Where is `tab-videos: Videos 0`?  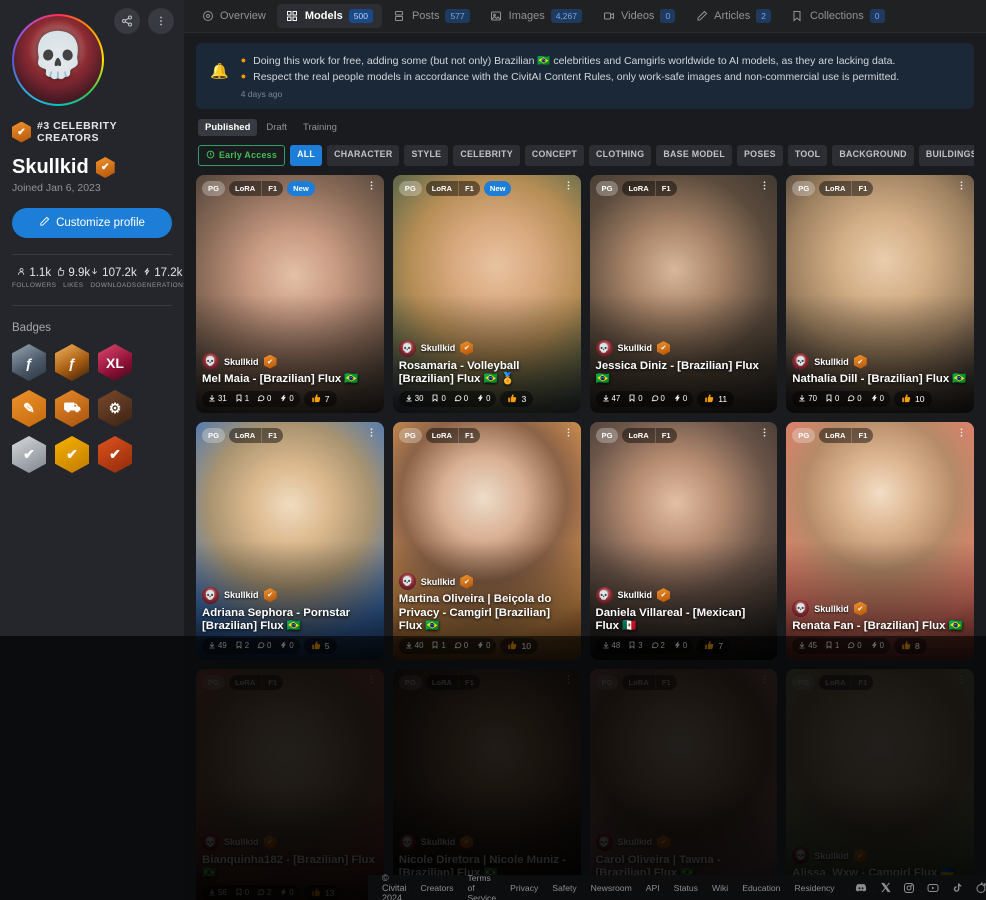 tab-videos: Videos 0 is located at coordinates (638, 16).